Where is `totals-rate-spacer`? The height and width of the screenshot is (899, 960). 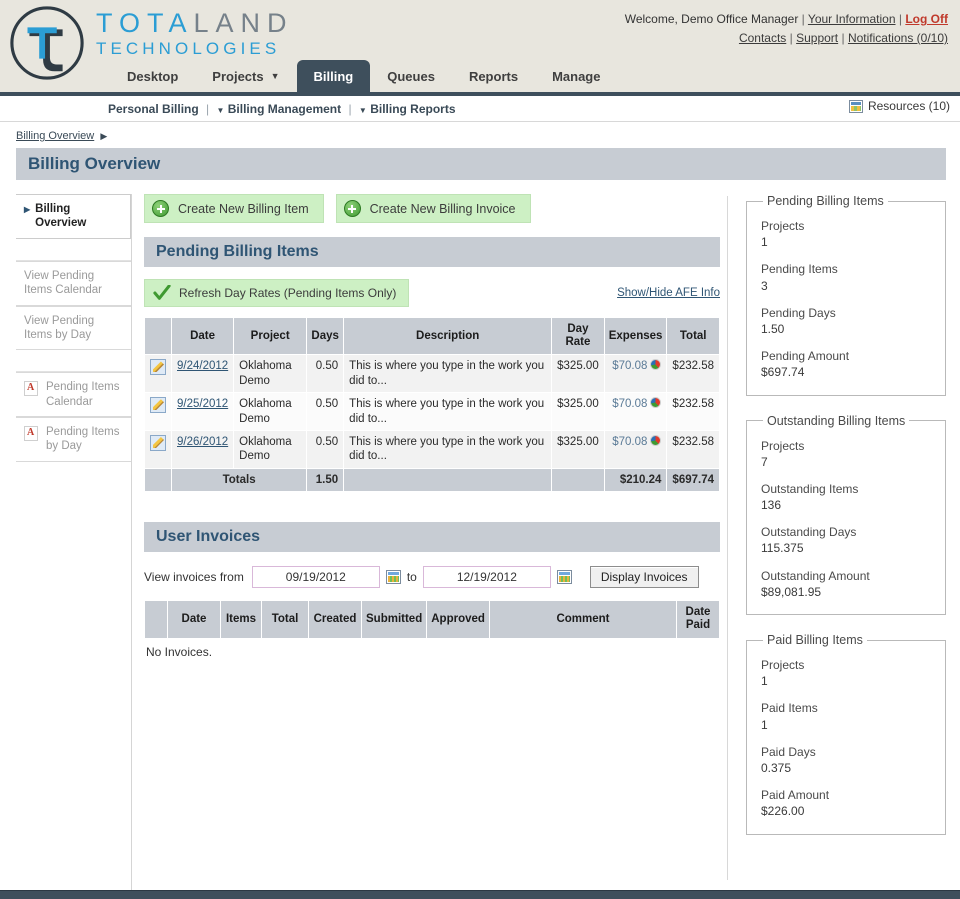 totals-rate-spacer is located at coordinates (578, 480).